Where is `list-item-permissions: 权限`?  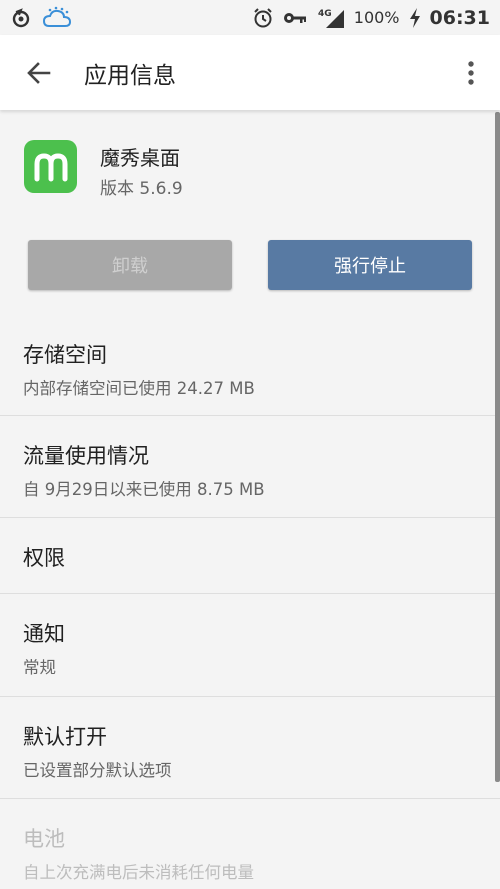 list-item-permissions: 权限 is located at coordinates (250, 556).